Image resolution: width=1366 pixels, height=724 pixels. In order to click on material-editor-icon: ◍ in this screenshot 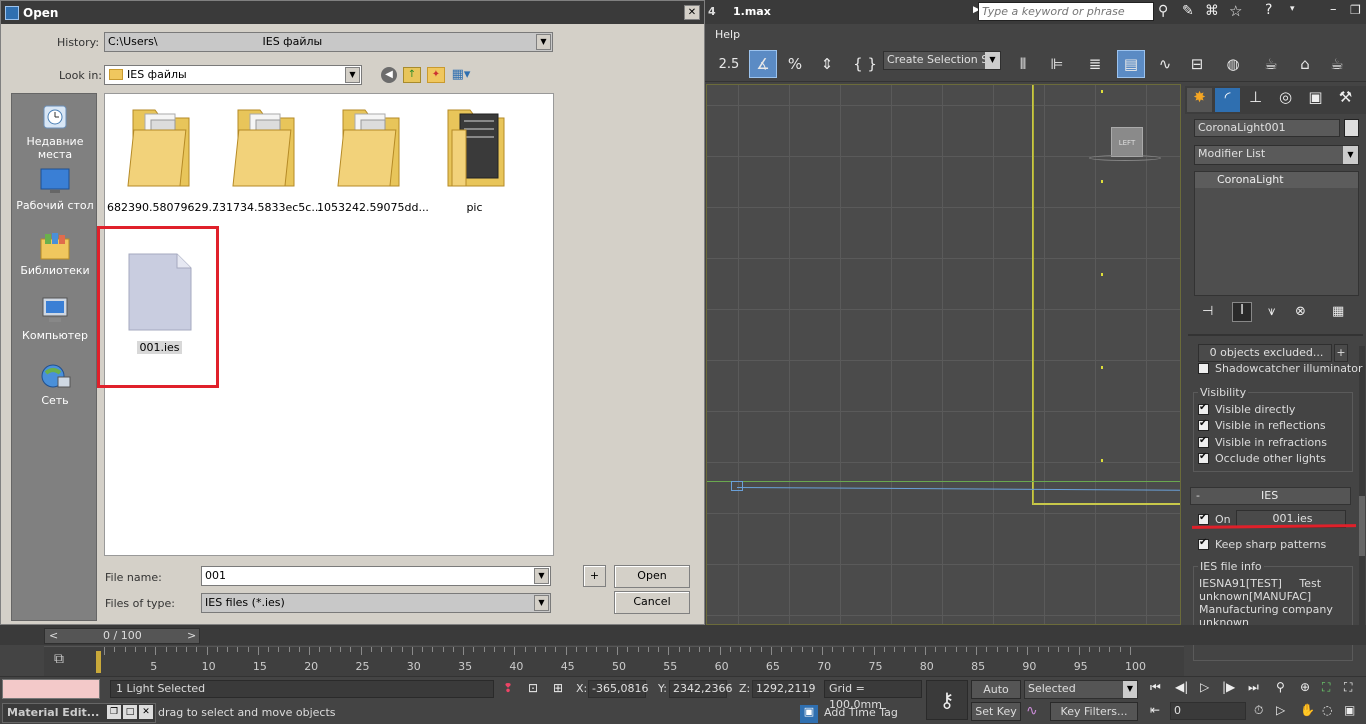, I will do `click(1233, 64)`.